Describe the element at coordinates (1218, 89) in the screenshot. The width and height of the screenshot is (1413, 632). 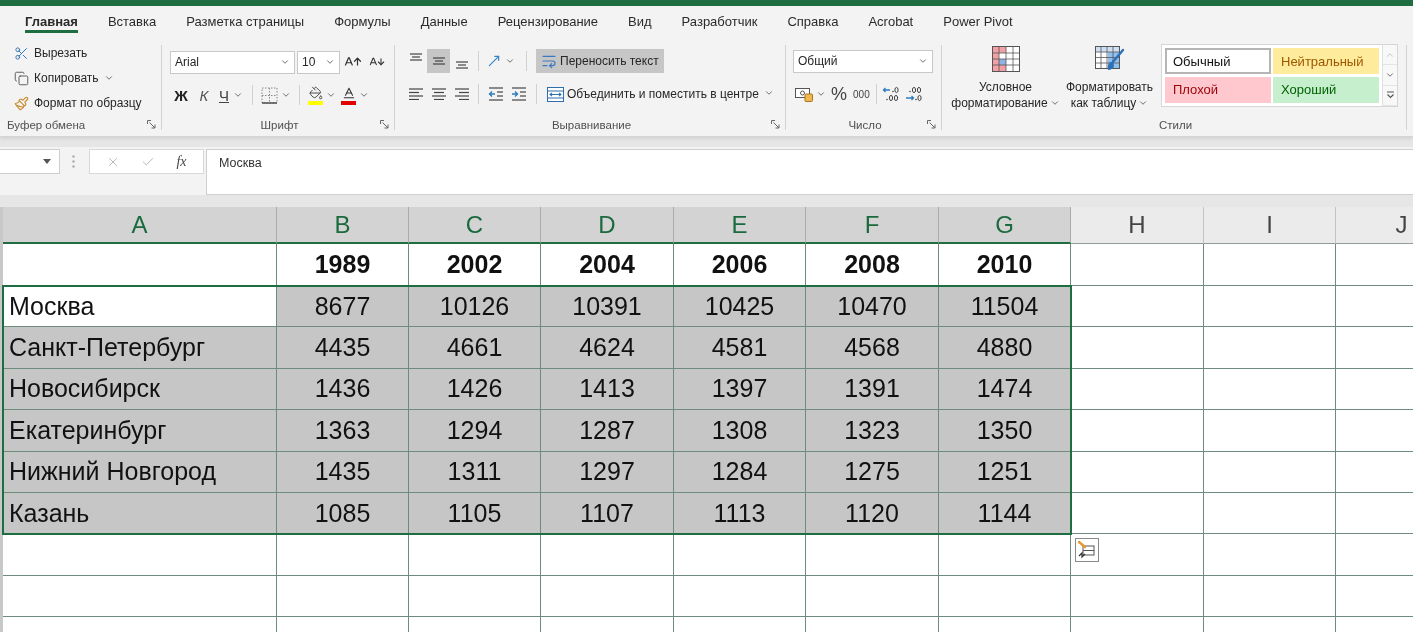
I see `cell-style-option: Плохой` at that location.